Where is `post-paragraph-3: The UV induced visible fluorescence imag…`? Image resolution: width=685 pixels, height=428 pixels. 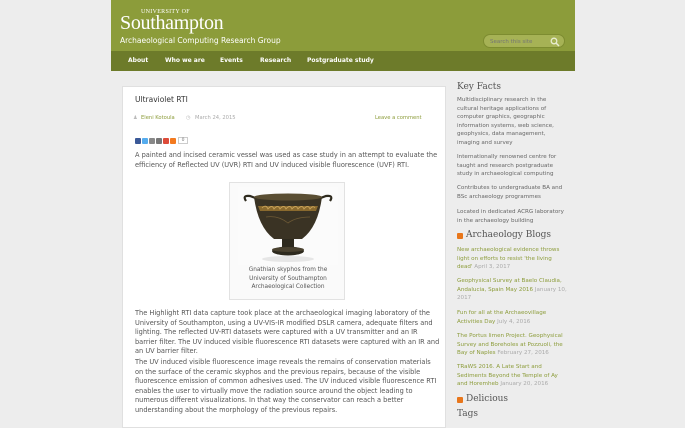 post-paragraph-3: The UV induced visible fluorescence imag… is located at coordinates (286, 386).